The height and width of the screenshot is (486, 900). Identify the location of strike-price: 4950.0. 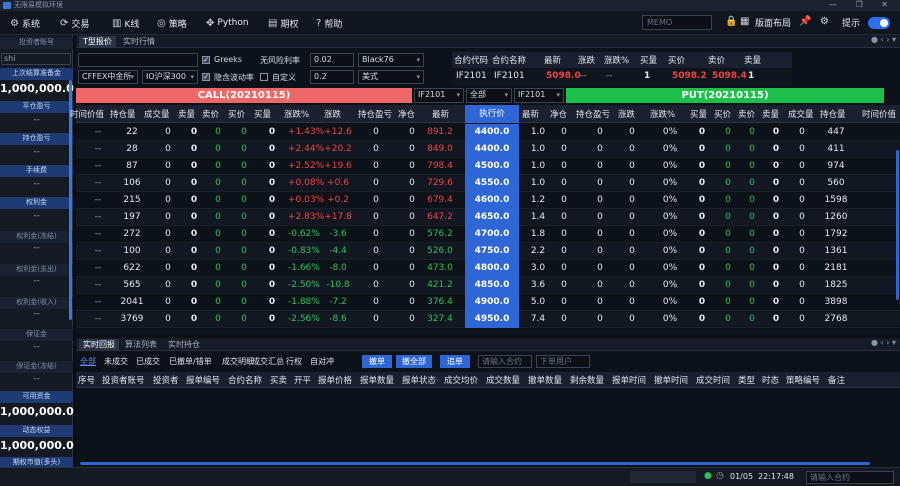
(492, 319).